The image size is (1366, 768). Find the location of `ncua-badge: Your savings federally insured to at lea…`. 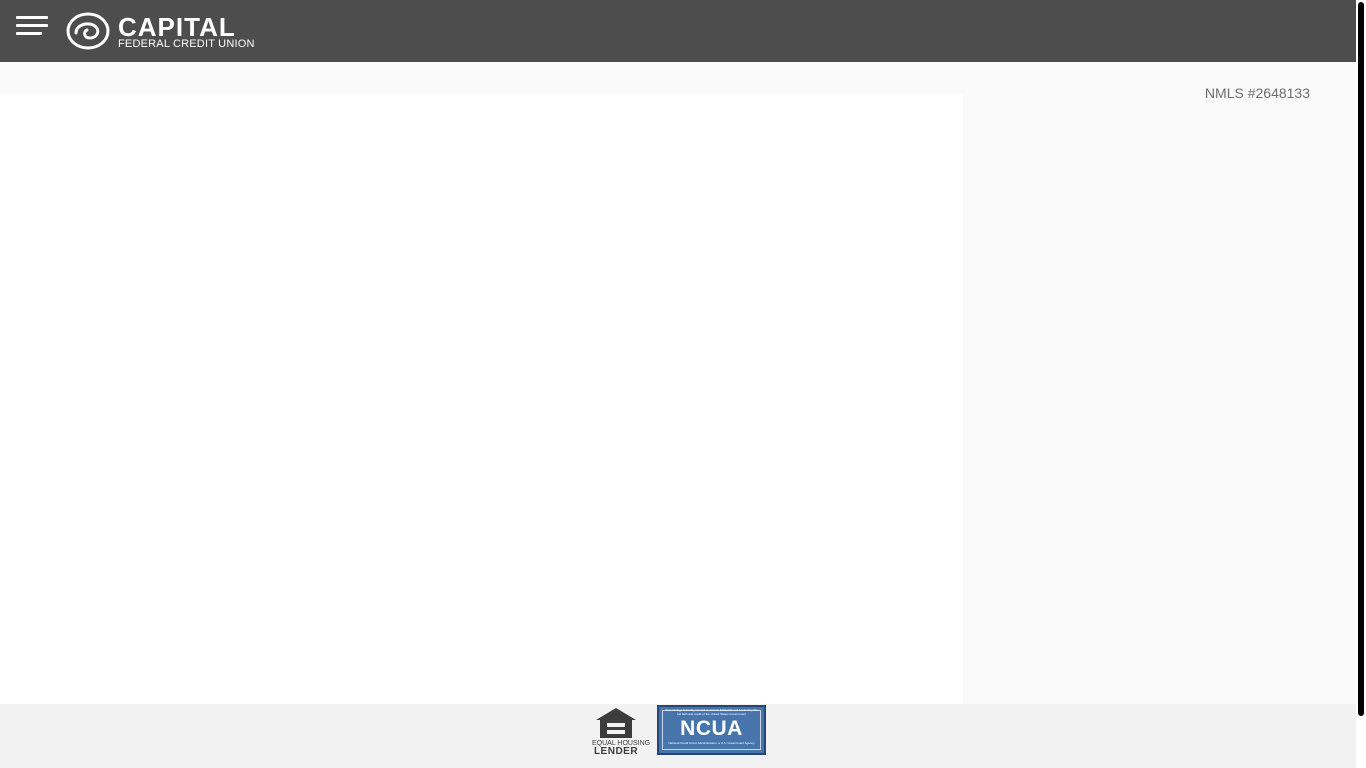

ncua-badge: Your savings federally insured to at lea… is located at coordinates (711, 730).